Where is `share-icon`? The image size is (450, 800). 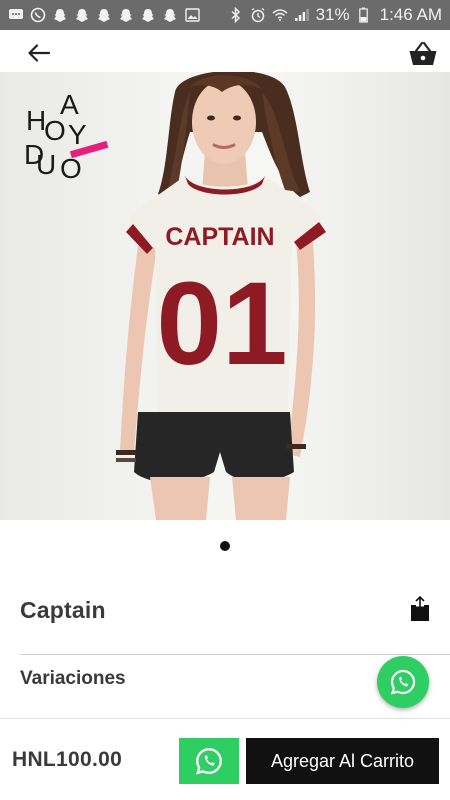 share-icon is located at coordinates (420, 608).